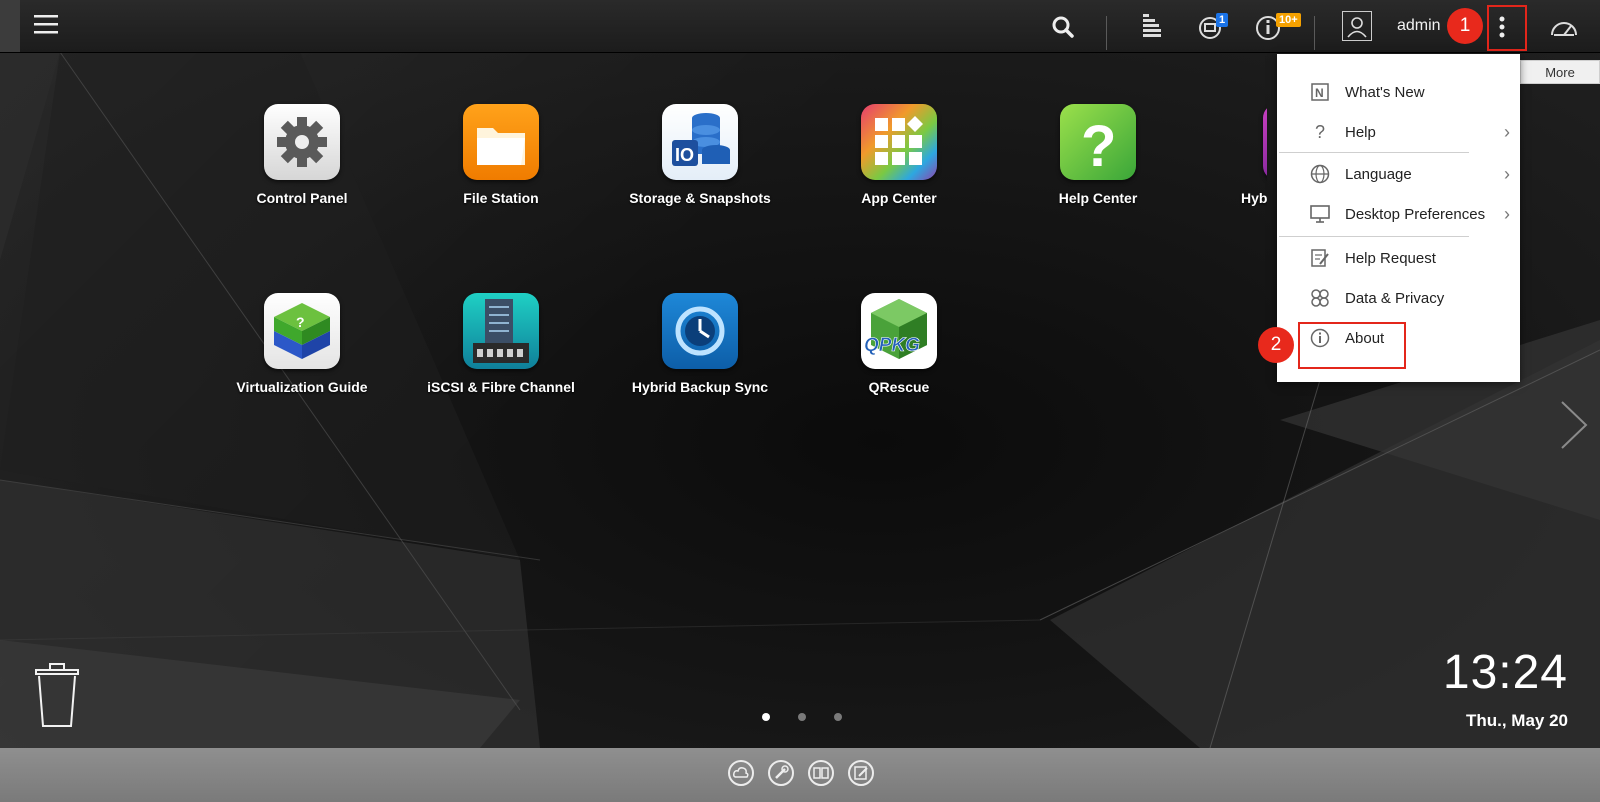 The image size is (1600, 802). Describe the element at coordinates (684, 155) in the screenshot. I see `svg-text: IO` at that location.